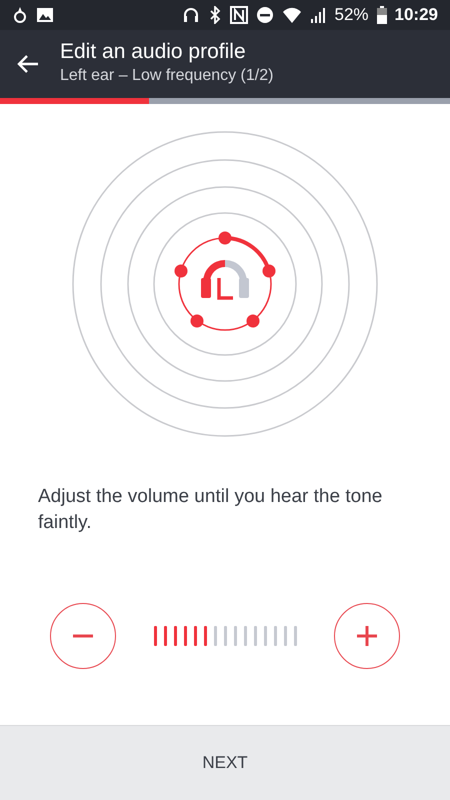 The height and width of the screenshot is (800, 450). What do you see at coordinates (225, 763) in the screenshot?
I see `next-button: NEXT` at bounding box center [225, 763].